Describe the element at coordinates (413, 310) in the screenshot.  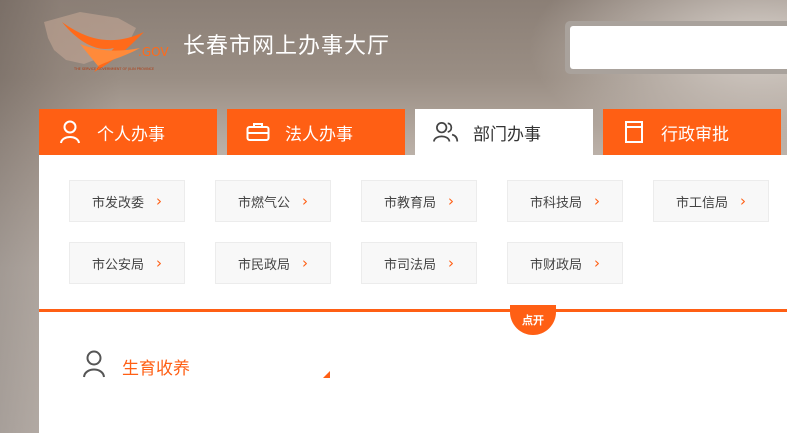
I see `panel-divider` at that location.